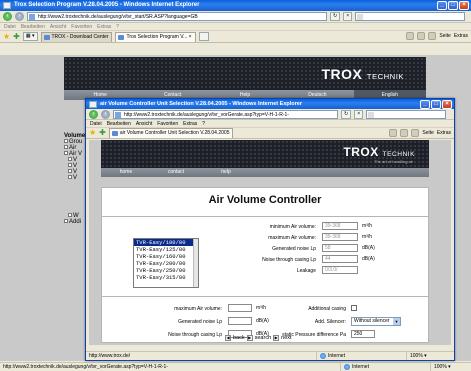 The height and width of the screenshot is (371, 471). What do you see at coordinates (72, 222) in the screenshot?
I see `tree-item: Addi` at bounding box center [72, 222].